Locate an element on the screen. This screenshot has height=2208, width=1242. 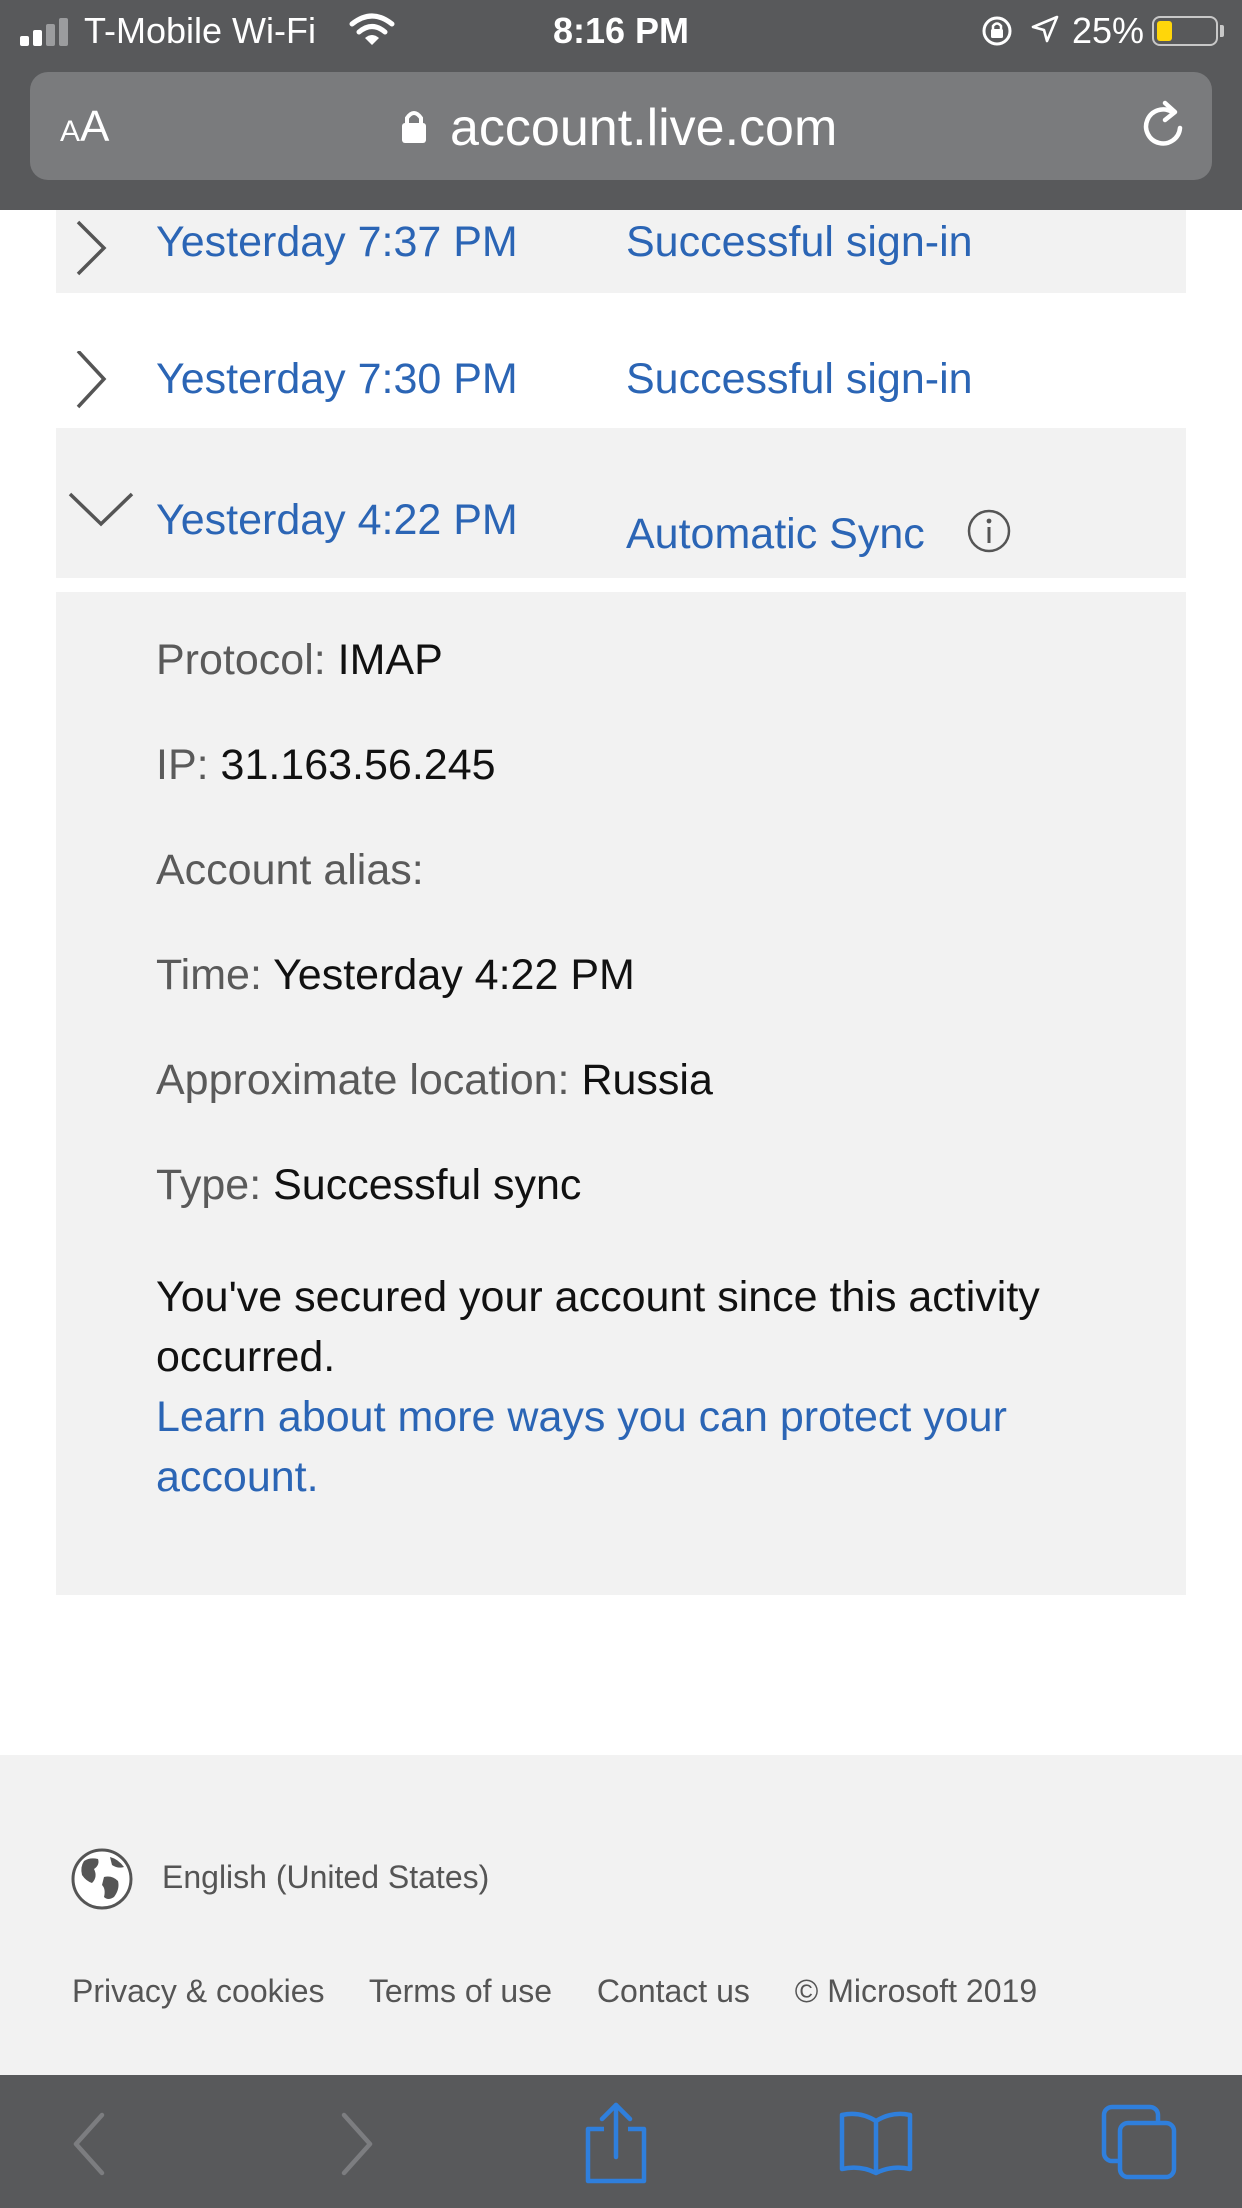
activity-row-expanded: Yesterday 4:22 PM Automatic Sync is located at coordinates (621, 503).